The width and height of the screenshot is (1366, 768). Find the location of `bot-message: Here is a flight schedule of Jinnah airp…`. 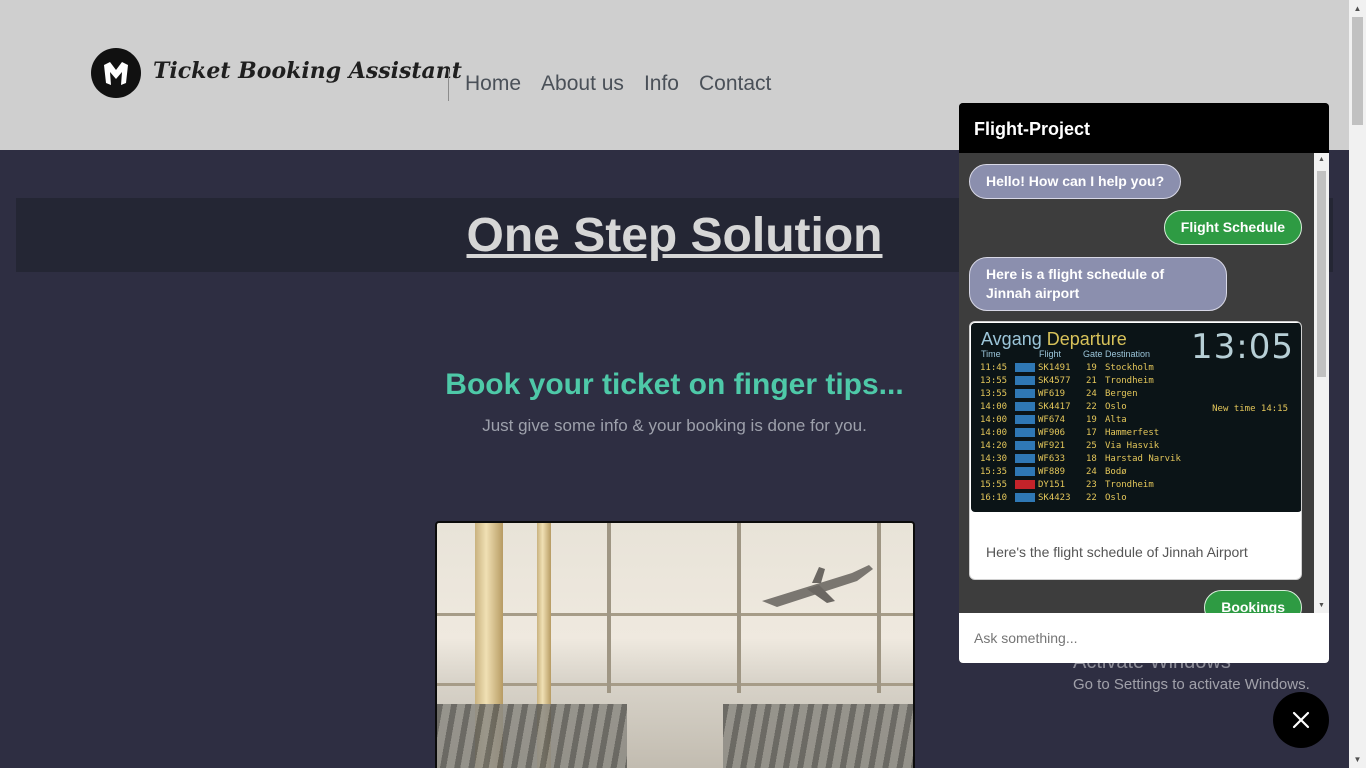

bot-message: Here is a flight schedule of Jinnah airp… is located at coordinates (1098, 284).